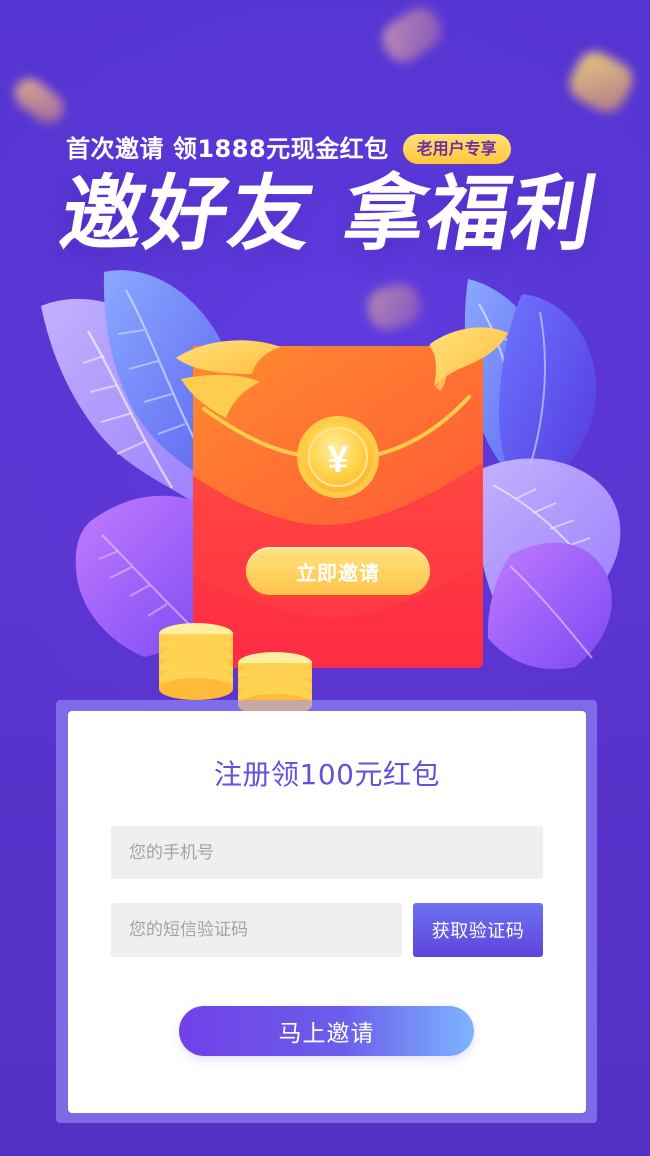  What do you see at coordinates (338, 571) in the screenshot?
I see `invite-now-button: 立即邀请` at bounding box center [338, 571].